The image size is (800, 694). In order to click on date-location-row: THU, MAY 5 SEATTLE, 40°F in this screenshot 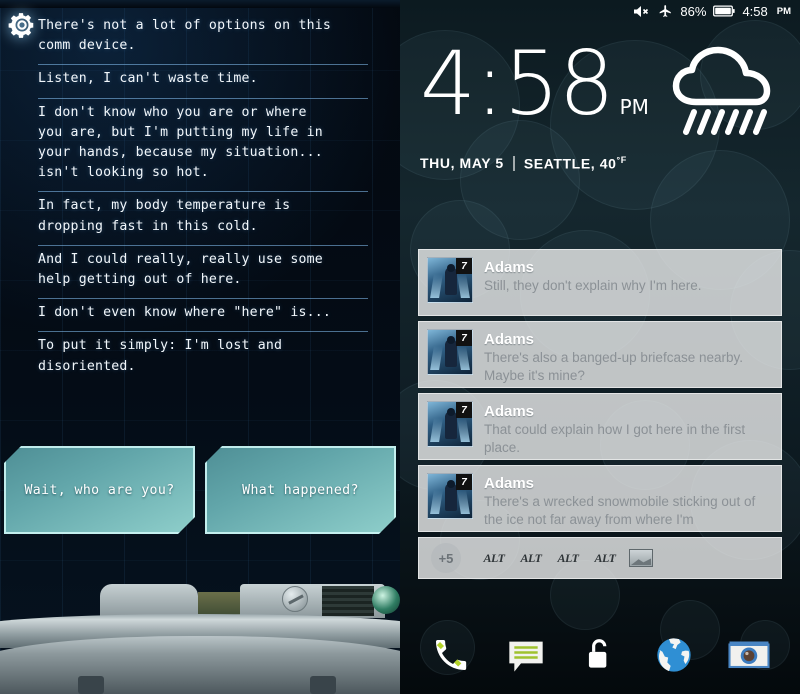, I will do `click(534, 163)`.